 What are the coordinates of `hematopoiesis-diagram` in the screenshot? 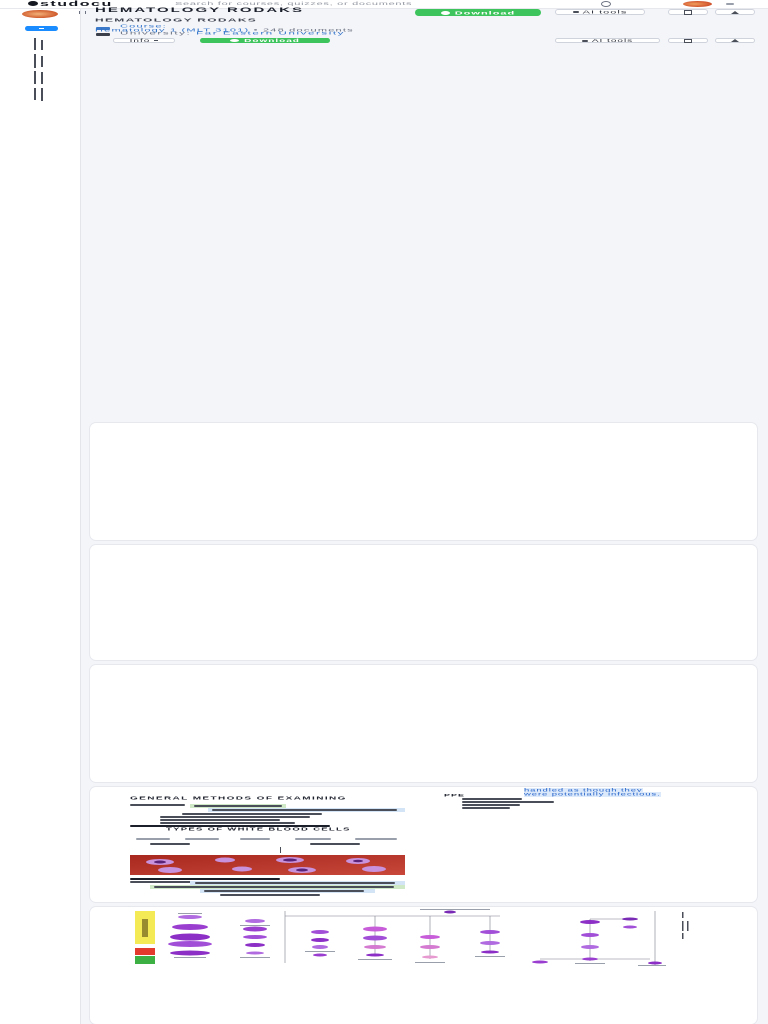 It's located at (412, 937).